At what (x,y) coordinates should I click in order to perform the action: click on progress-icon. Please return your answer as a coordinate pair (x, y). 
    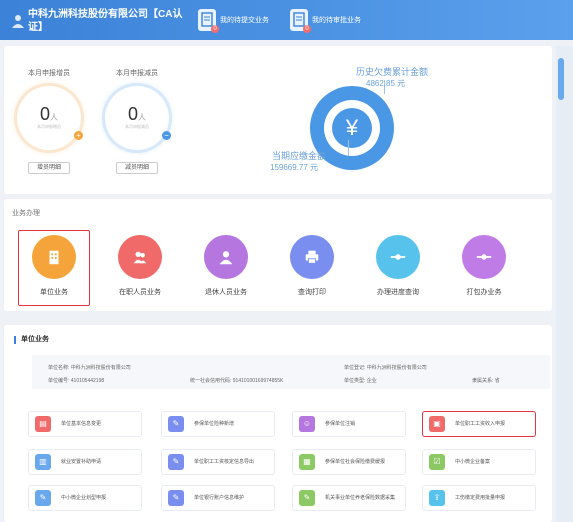
    Looking at the image, I should click on (398, 257).